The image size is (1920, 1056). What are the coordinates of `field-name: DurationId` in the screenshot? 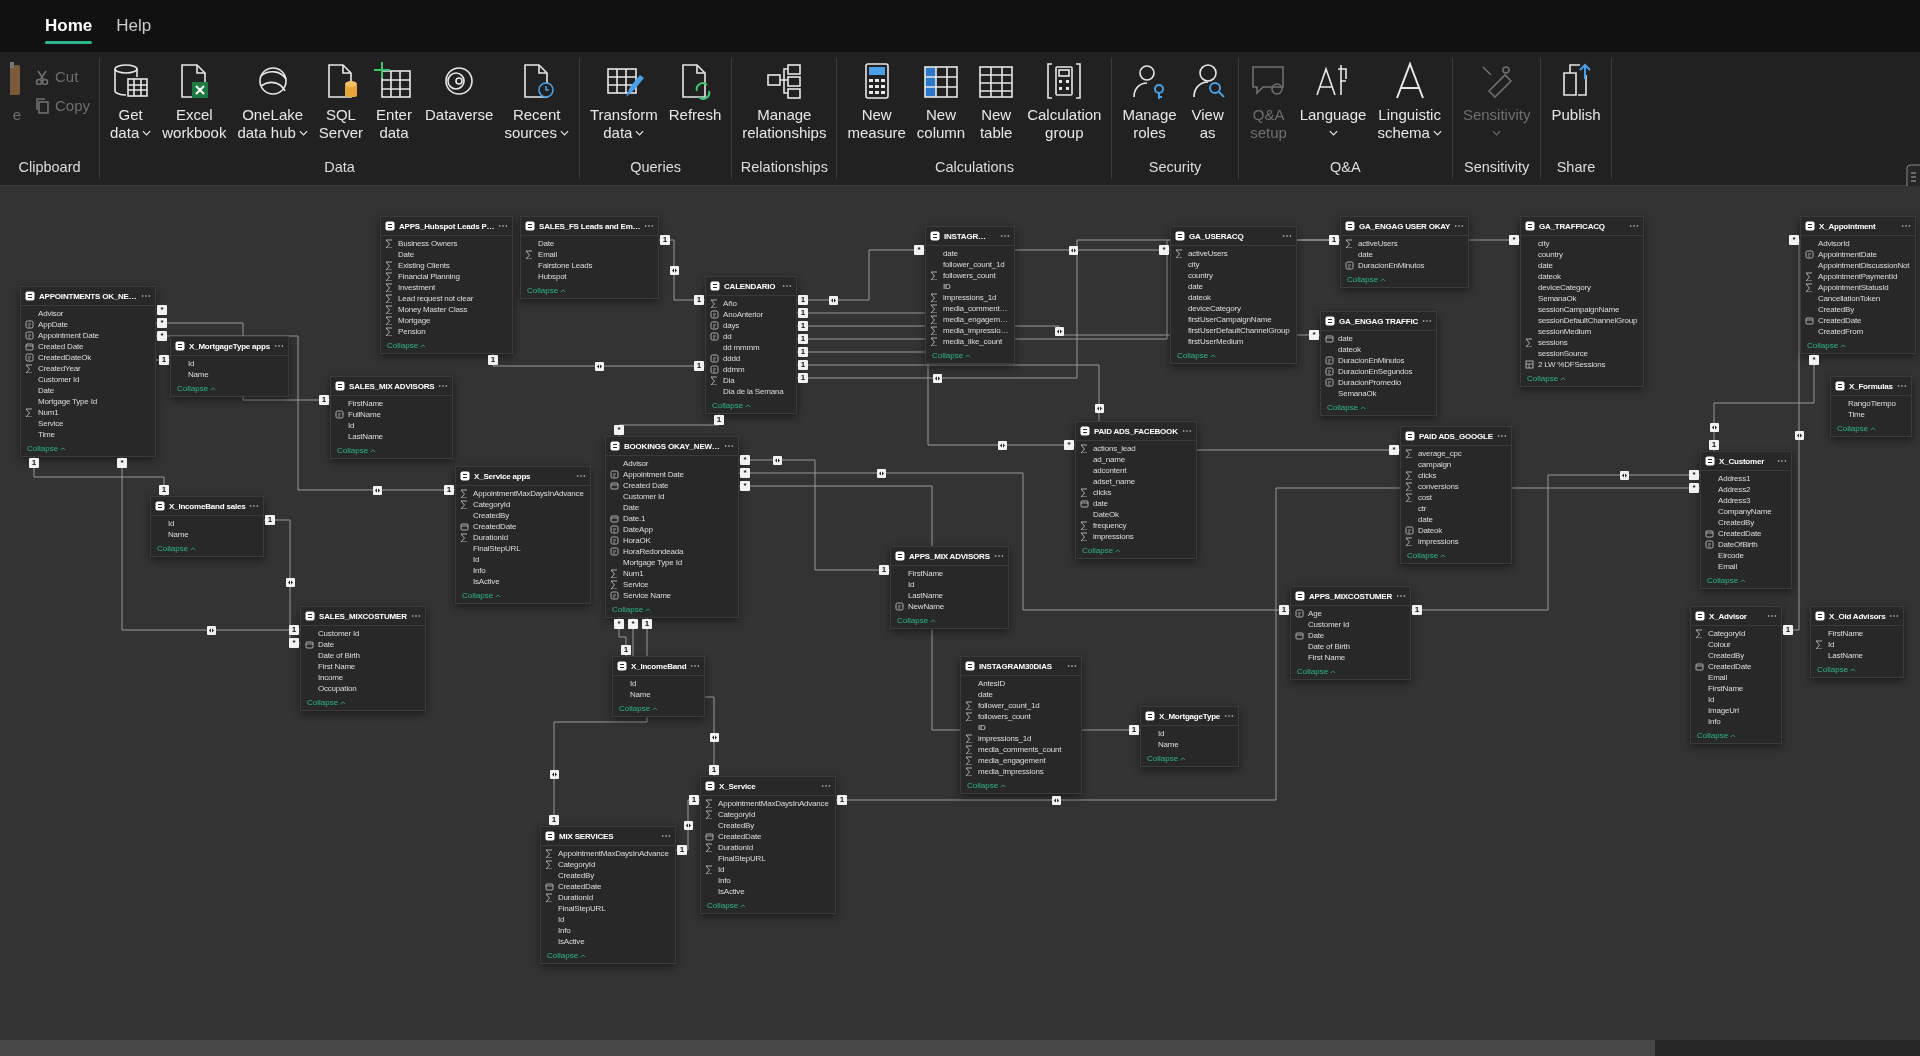 It's located at (575, 897).